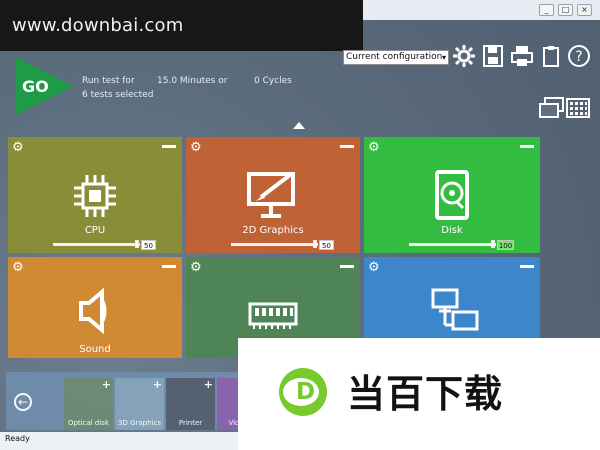 The image size is (600, 450). I want to click on memory-icon, so click(273, 315).